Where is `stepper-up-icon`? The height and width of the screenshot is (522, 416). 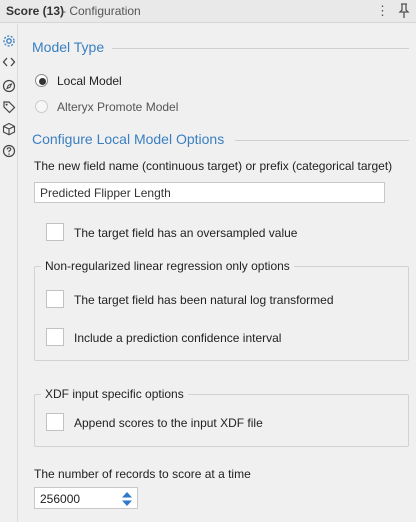
stepper-up-icon is located at coordinates (127, 494).